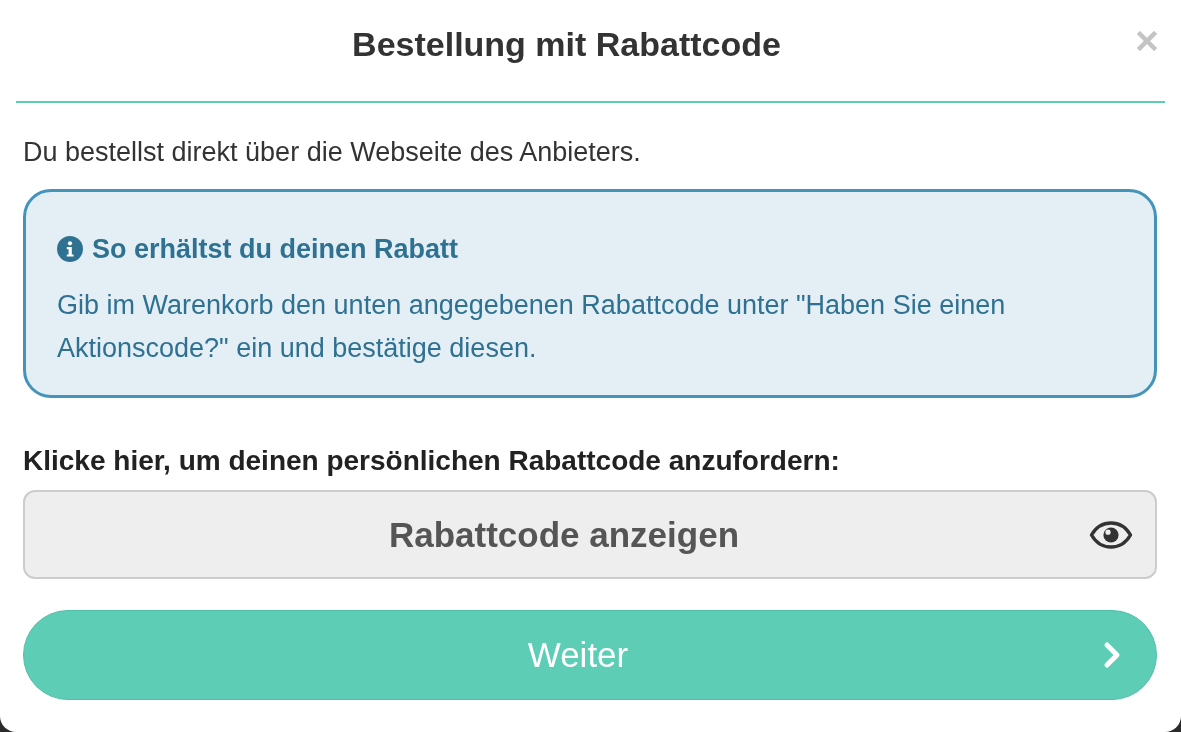 Image resolution: width=1181 pixels, height=732 pixels. What do you see at coordinates (1112, 655) in the screenshot?
I see `chevron-right-icon` at bounding box center [1112, 655].